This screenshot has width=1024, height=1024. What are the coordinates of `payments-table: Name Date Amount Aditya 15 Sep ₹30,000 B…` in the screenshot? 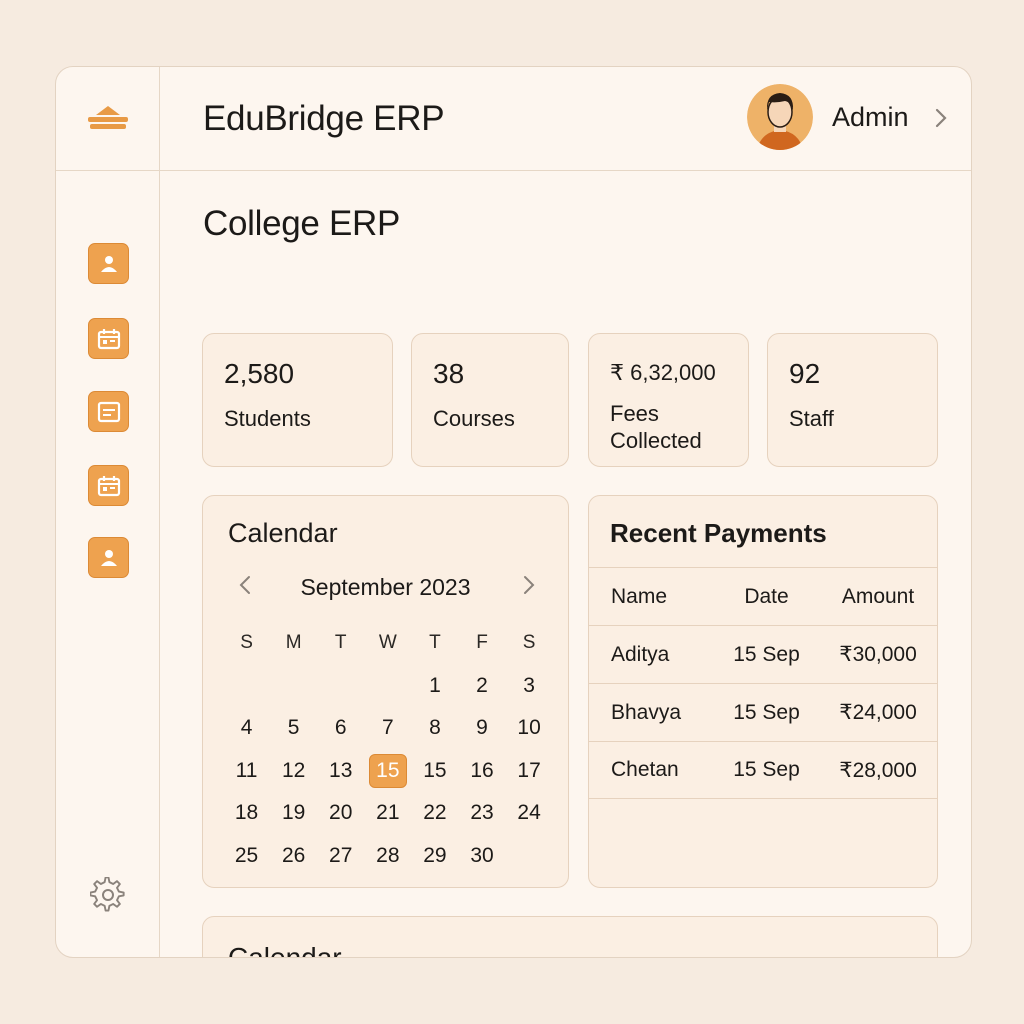 It's located at (763, 683).